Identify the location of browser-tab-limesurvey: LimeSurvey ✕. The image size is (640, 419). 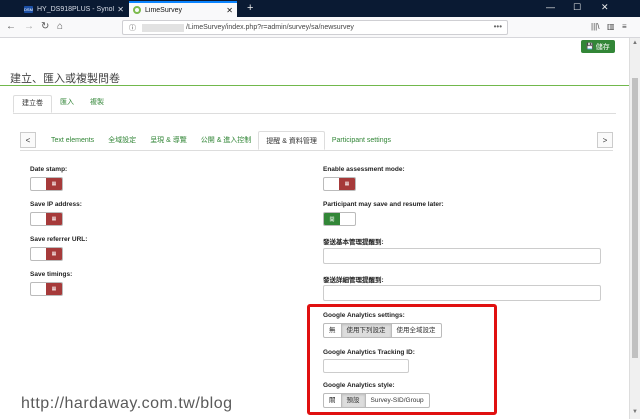
(183, 9).